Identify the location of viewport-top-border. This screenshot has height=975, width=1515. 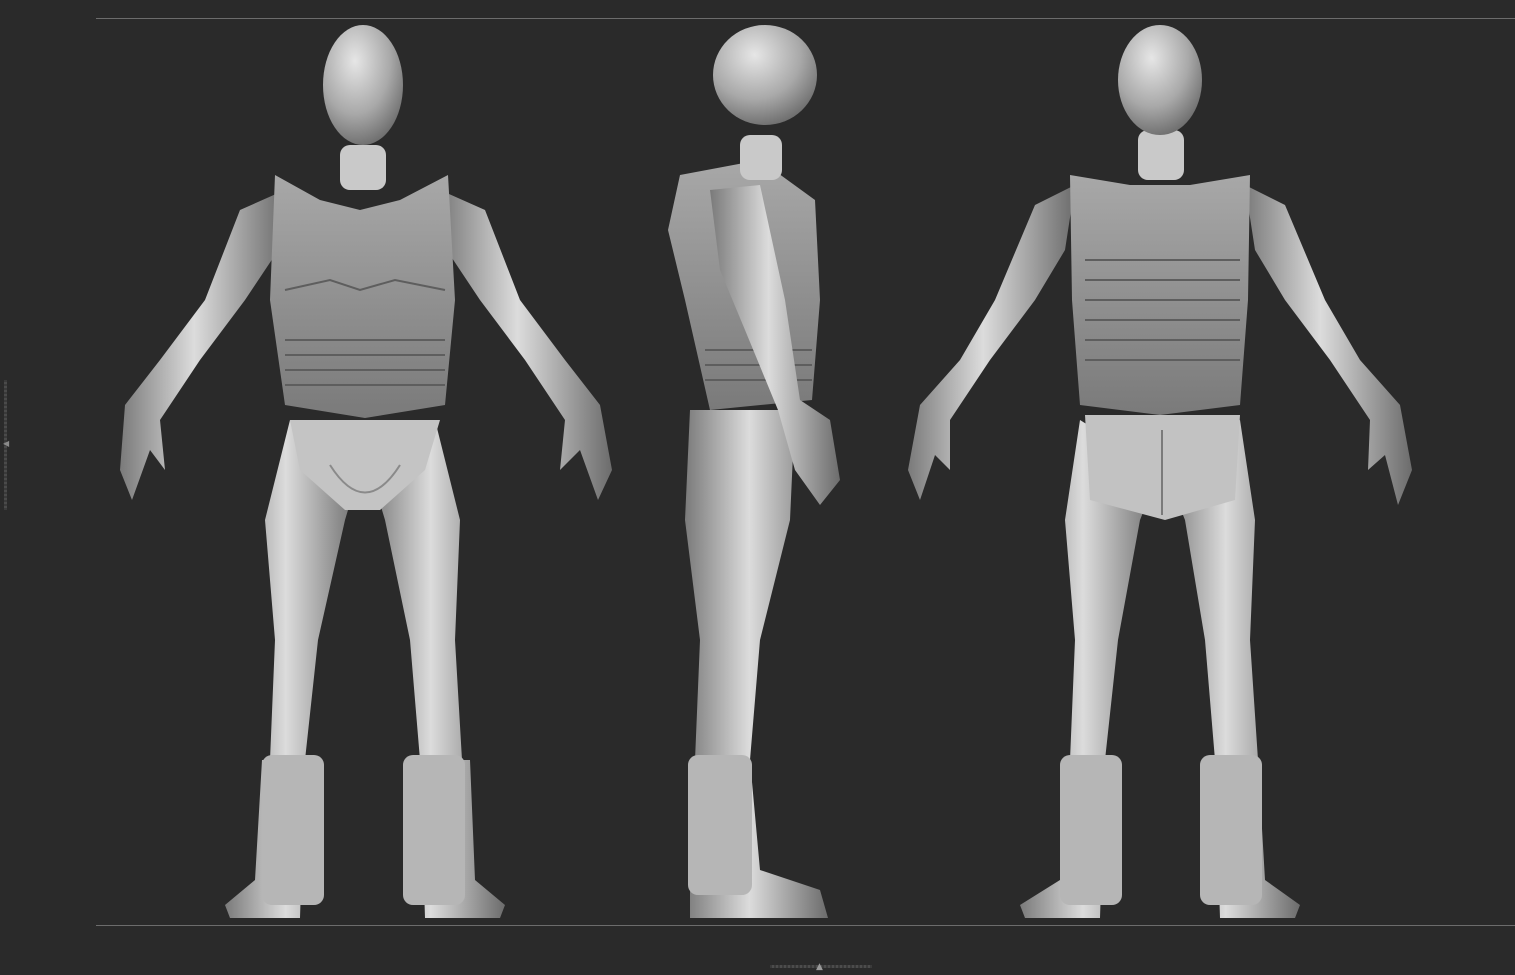
(805, 18).